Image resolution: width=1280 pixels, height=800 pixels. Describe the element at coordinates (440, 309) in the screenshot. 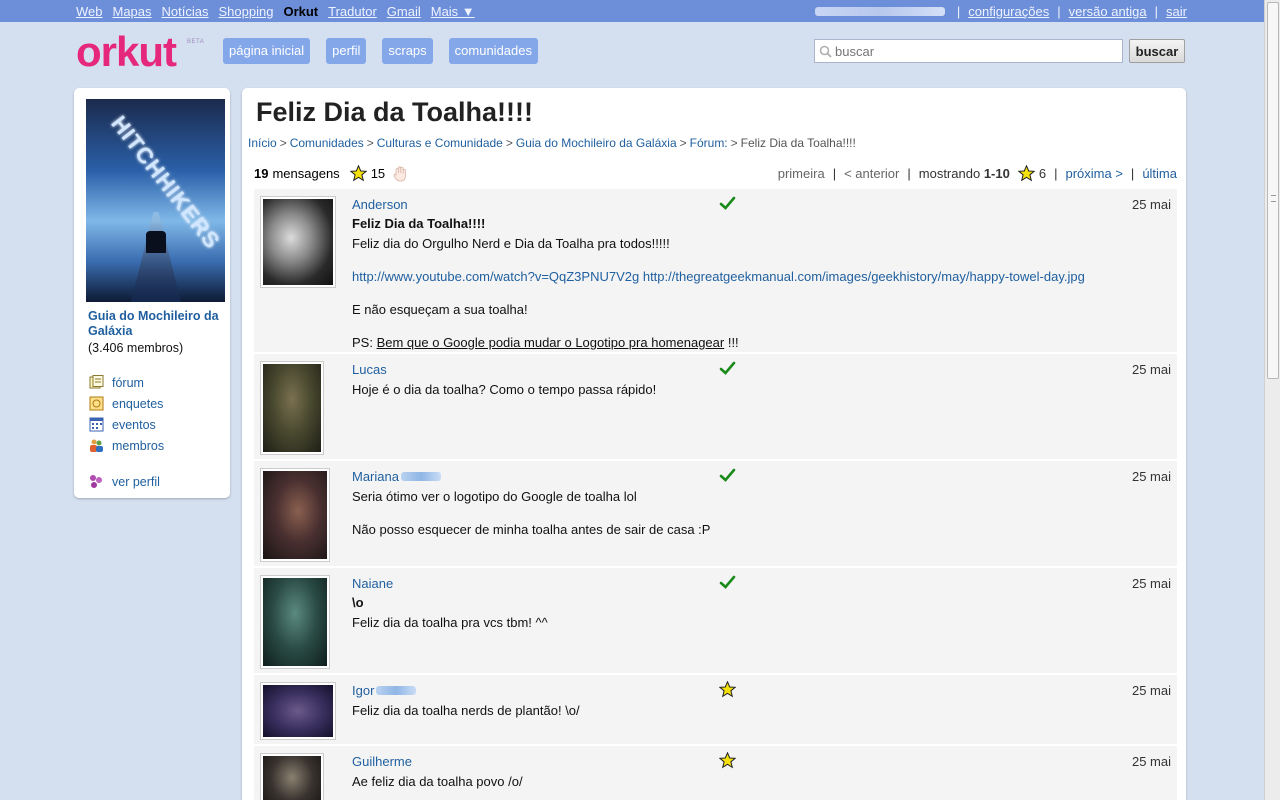

I see `post-text: E não esqueçam a sua toalha!` at that location.